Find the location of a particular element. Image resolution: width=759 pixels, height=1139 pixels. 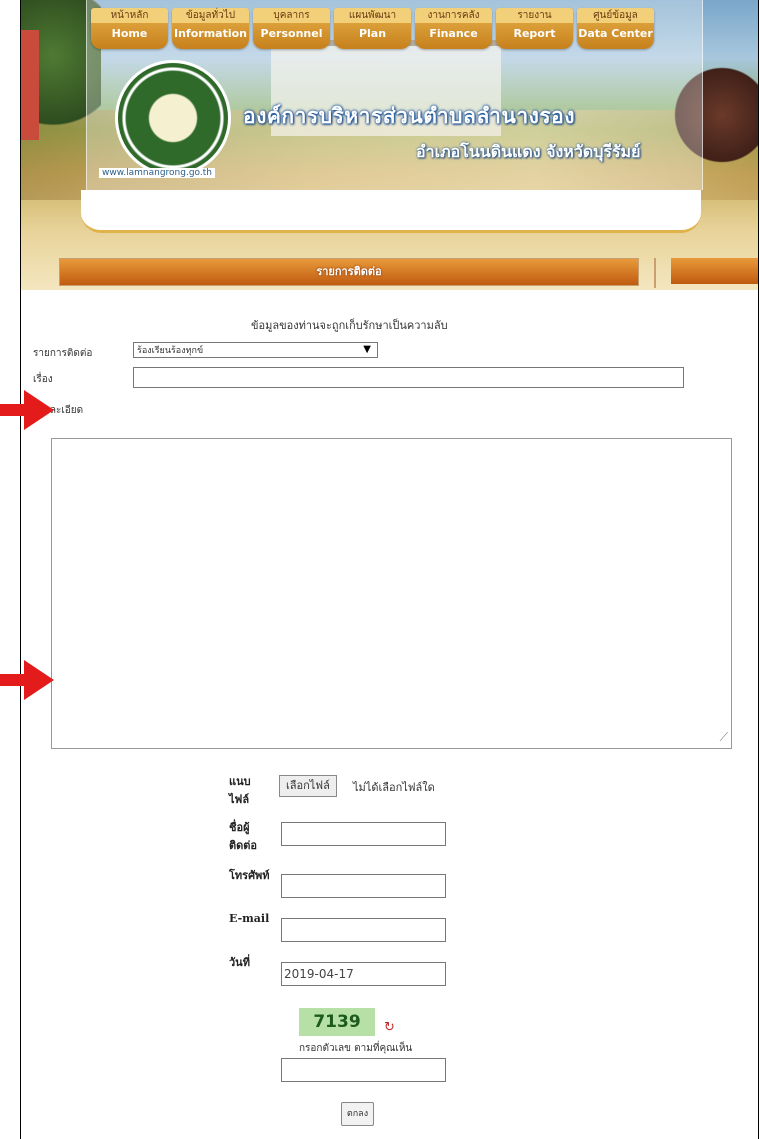

attach-label: แนบไฟล์ is located at coordinates (240, 790).